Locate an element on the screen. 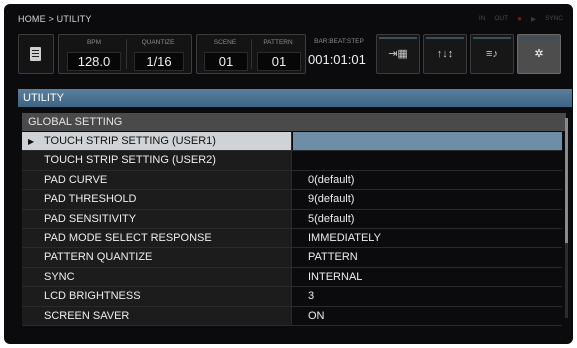  setting-row-pad-mode-select-response: PAD MODE SELECT RESPONSE IMMEDIATELY is located at coordinates (292, 238).